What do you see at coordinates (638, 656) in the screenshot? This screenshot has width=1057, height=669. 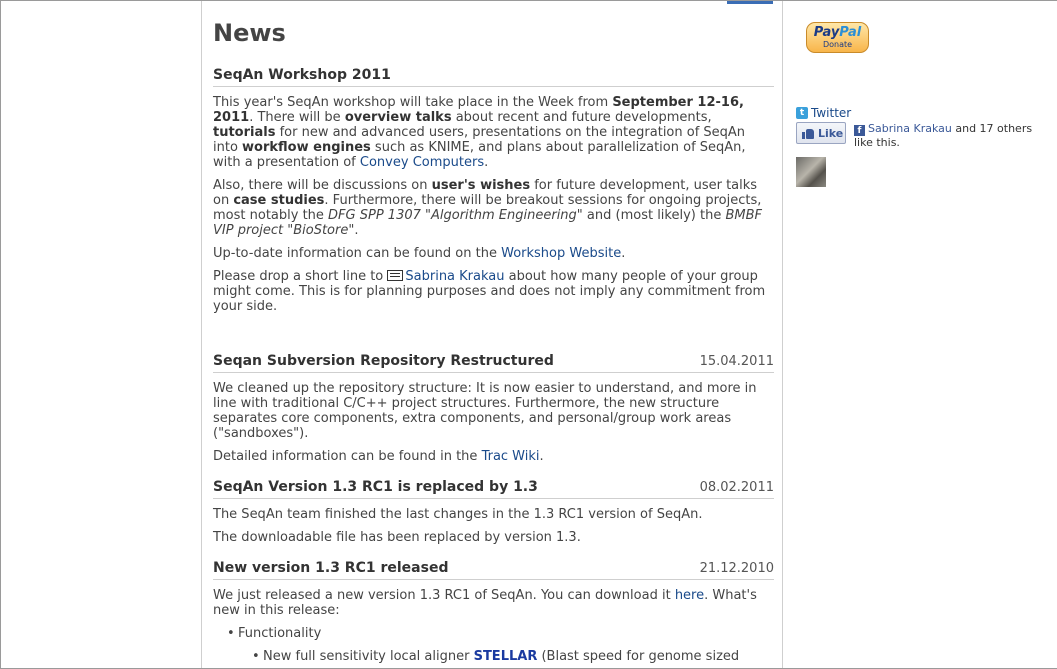 I see `text: (Blast speed for genome sized` at bounding box center [638, 656].